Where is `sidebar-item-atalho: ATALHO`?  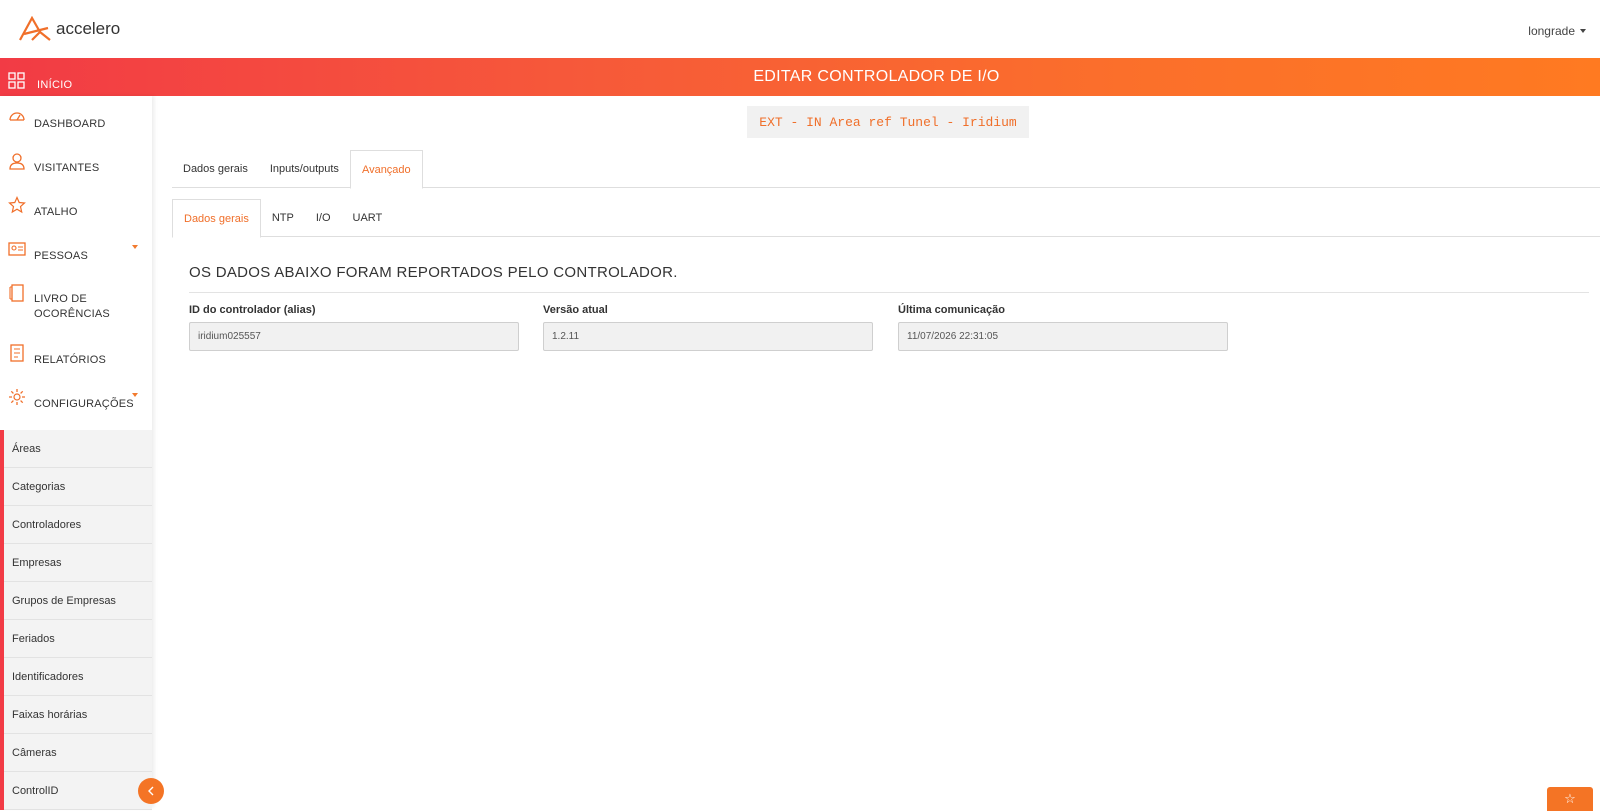 sidebar-item-atalho: ATALHO is located at coordinates (78, 208).